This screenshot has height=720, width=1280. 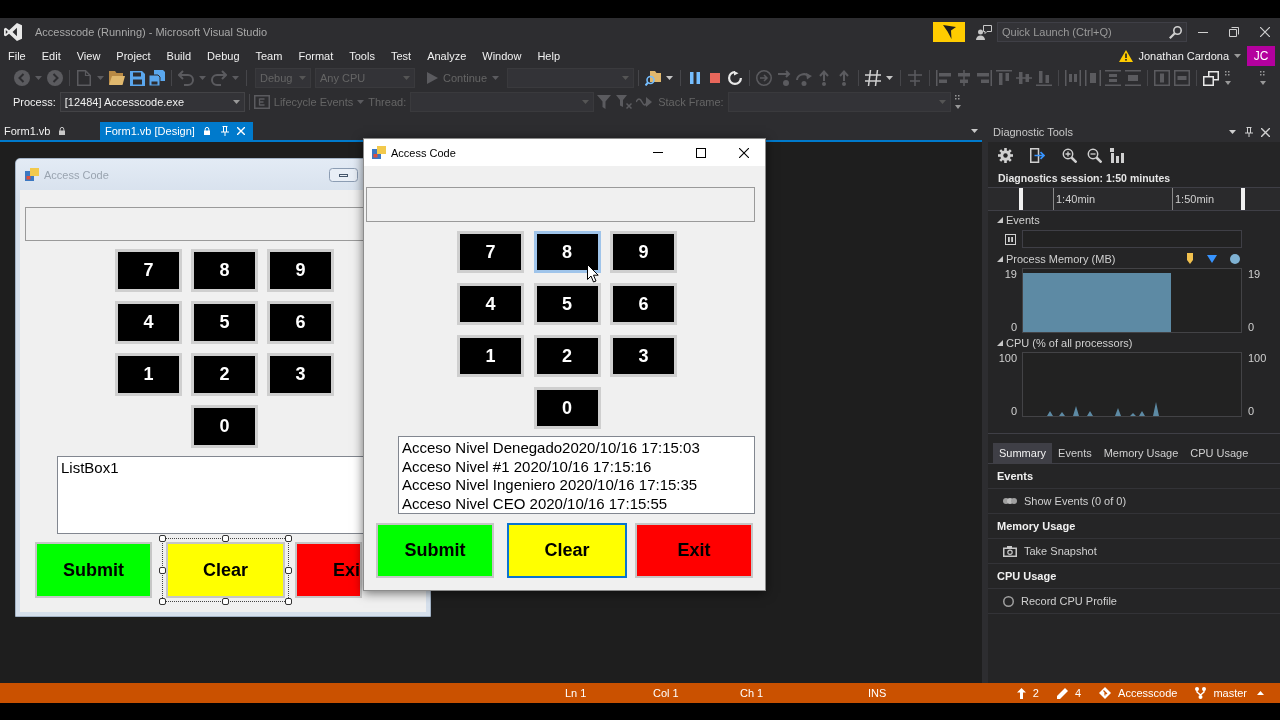 What do you see at coordinates (1261, 56) in the screenshot?
I see `account-avatar: JC` at bounding box center [1261, 56].